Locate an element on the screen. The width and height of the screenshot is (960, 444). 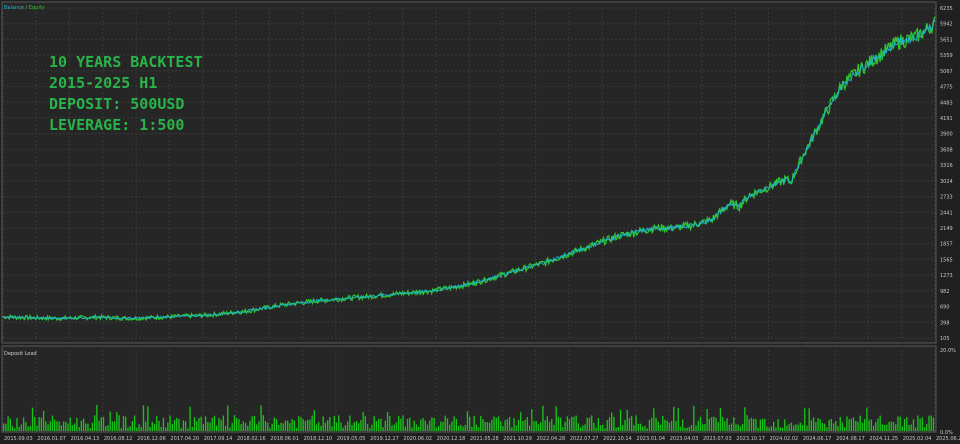
y-tick-label: 1857 is located at coordinates (946, 245).